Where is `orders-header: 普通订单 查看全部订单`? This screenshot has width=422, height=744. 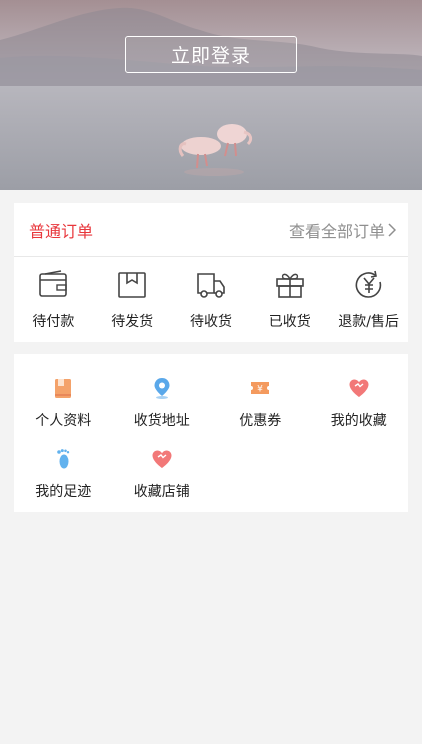
orders-header: 普通订单 查看全部订单 is located at coordinates (211, 230).